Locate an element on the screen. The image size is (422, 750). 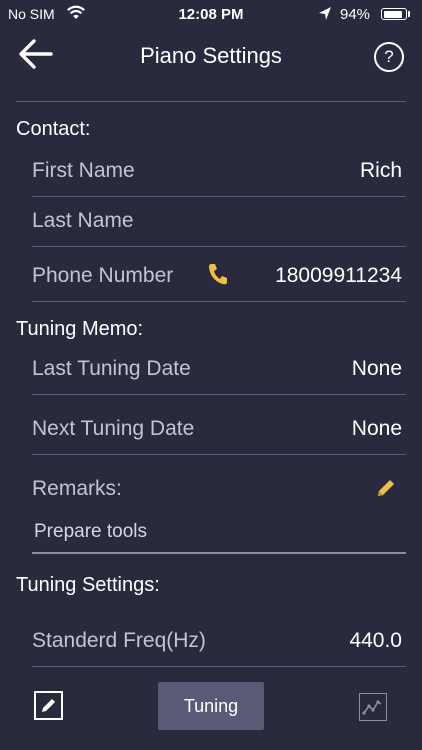
first-name-row: First Name Rich is located at coordinates (219, 171).